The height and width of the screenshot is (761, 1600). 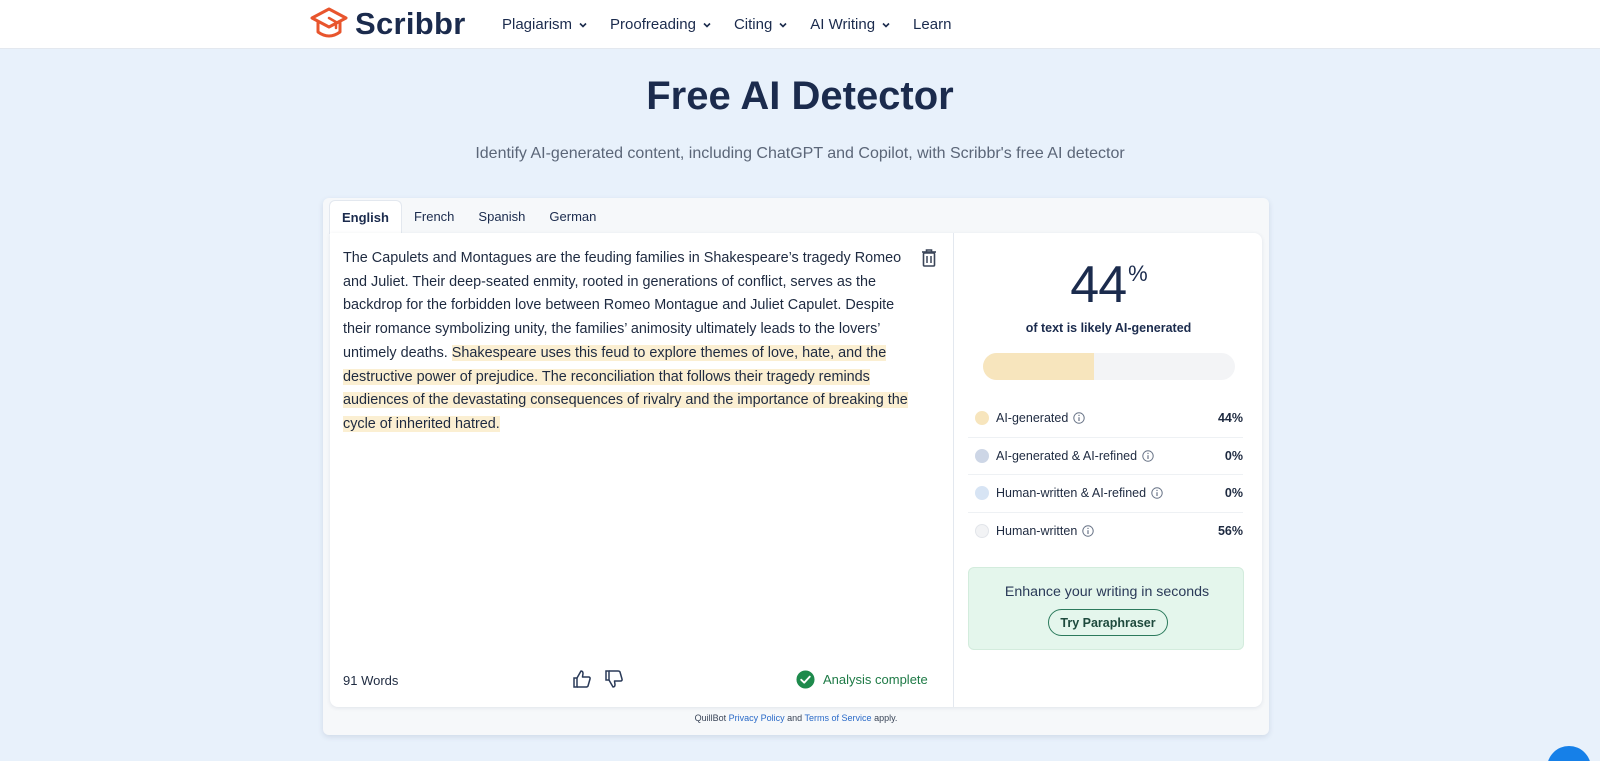 I want to click on thumbs-down-icon, so click(x=614, y=679).